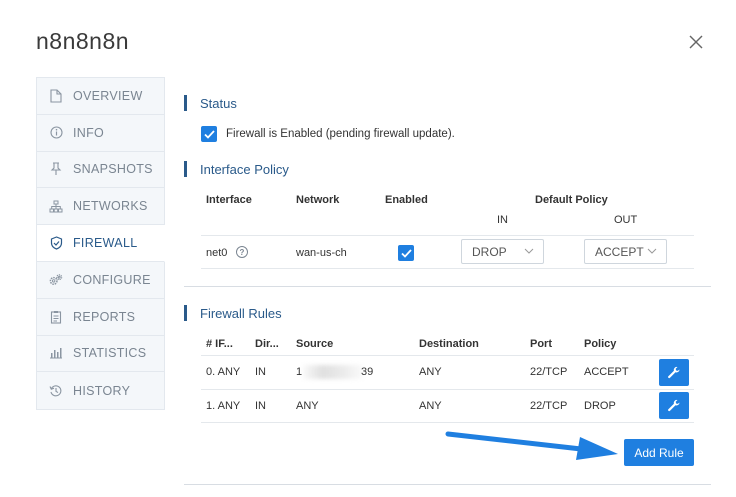 Image resolution: width=736 pixels, height=497 pixels. Describe the element at coordinates (209, 134) in the screenshot. I see `firewall-enabled-checkbox` at that location.